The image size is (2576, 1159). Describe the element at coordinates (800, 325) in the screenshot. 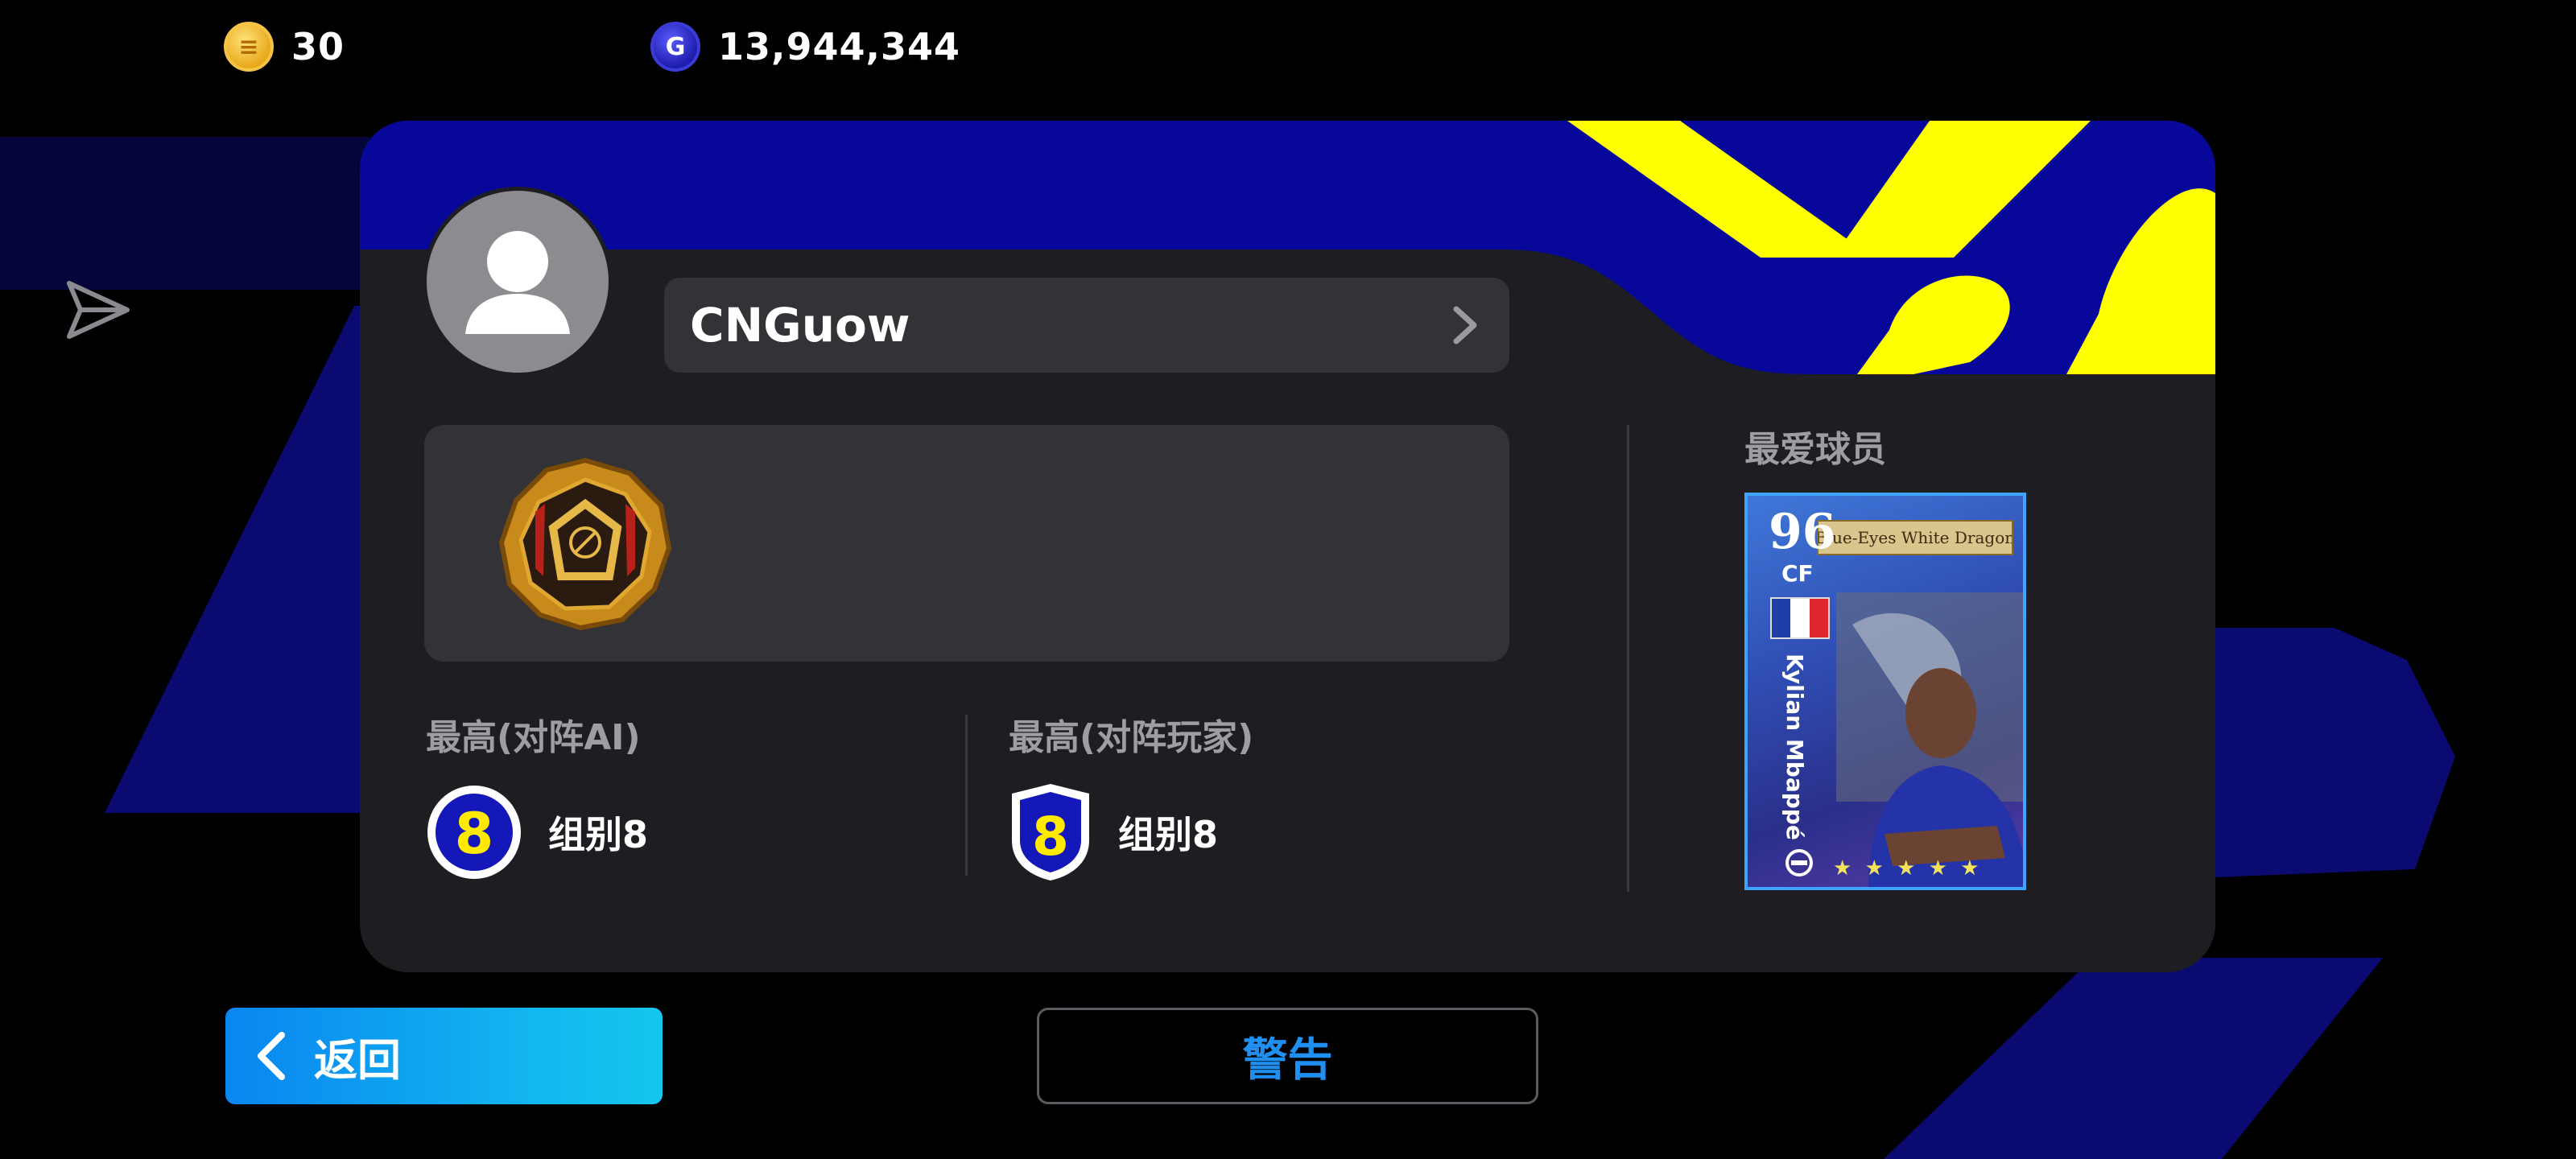

I see `username: CNGuow` at that location.